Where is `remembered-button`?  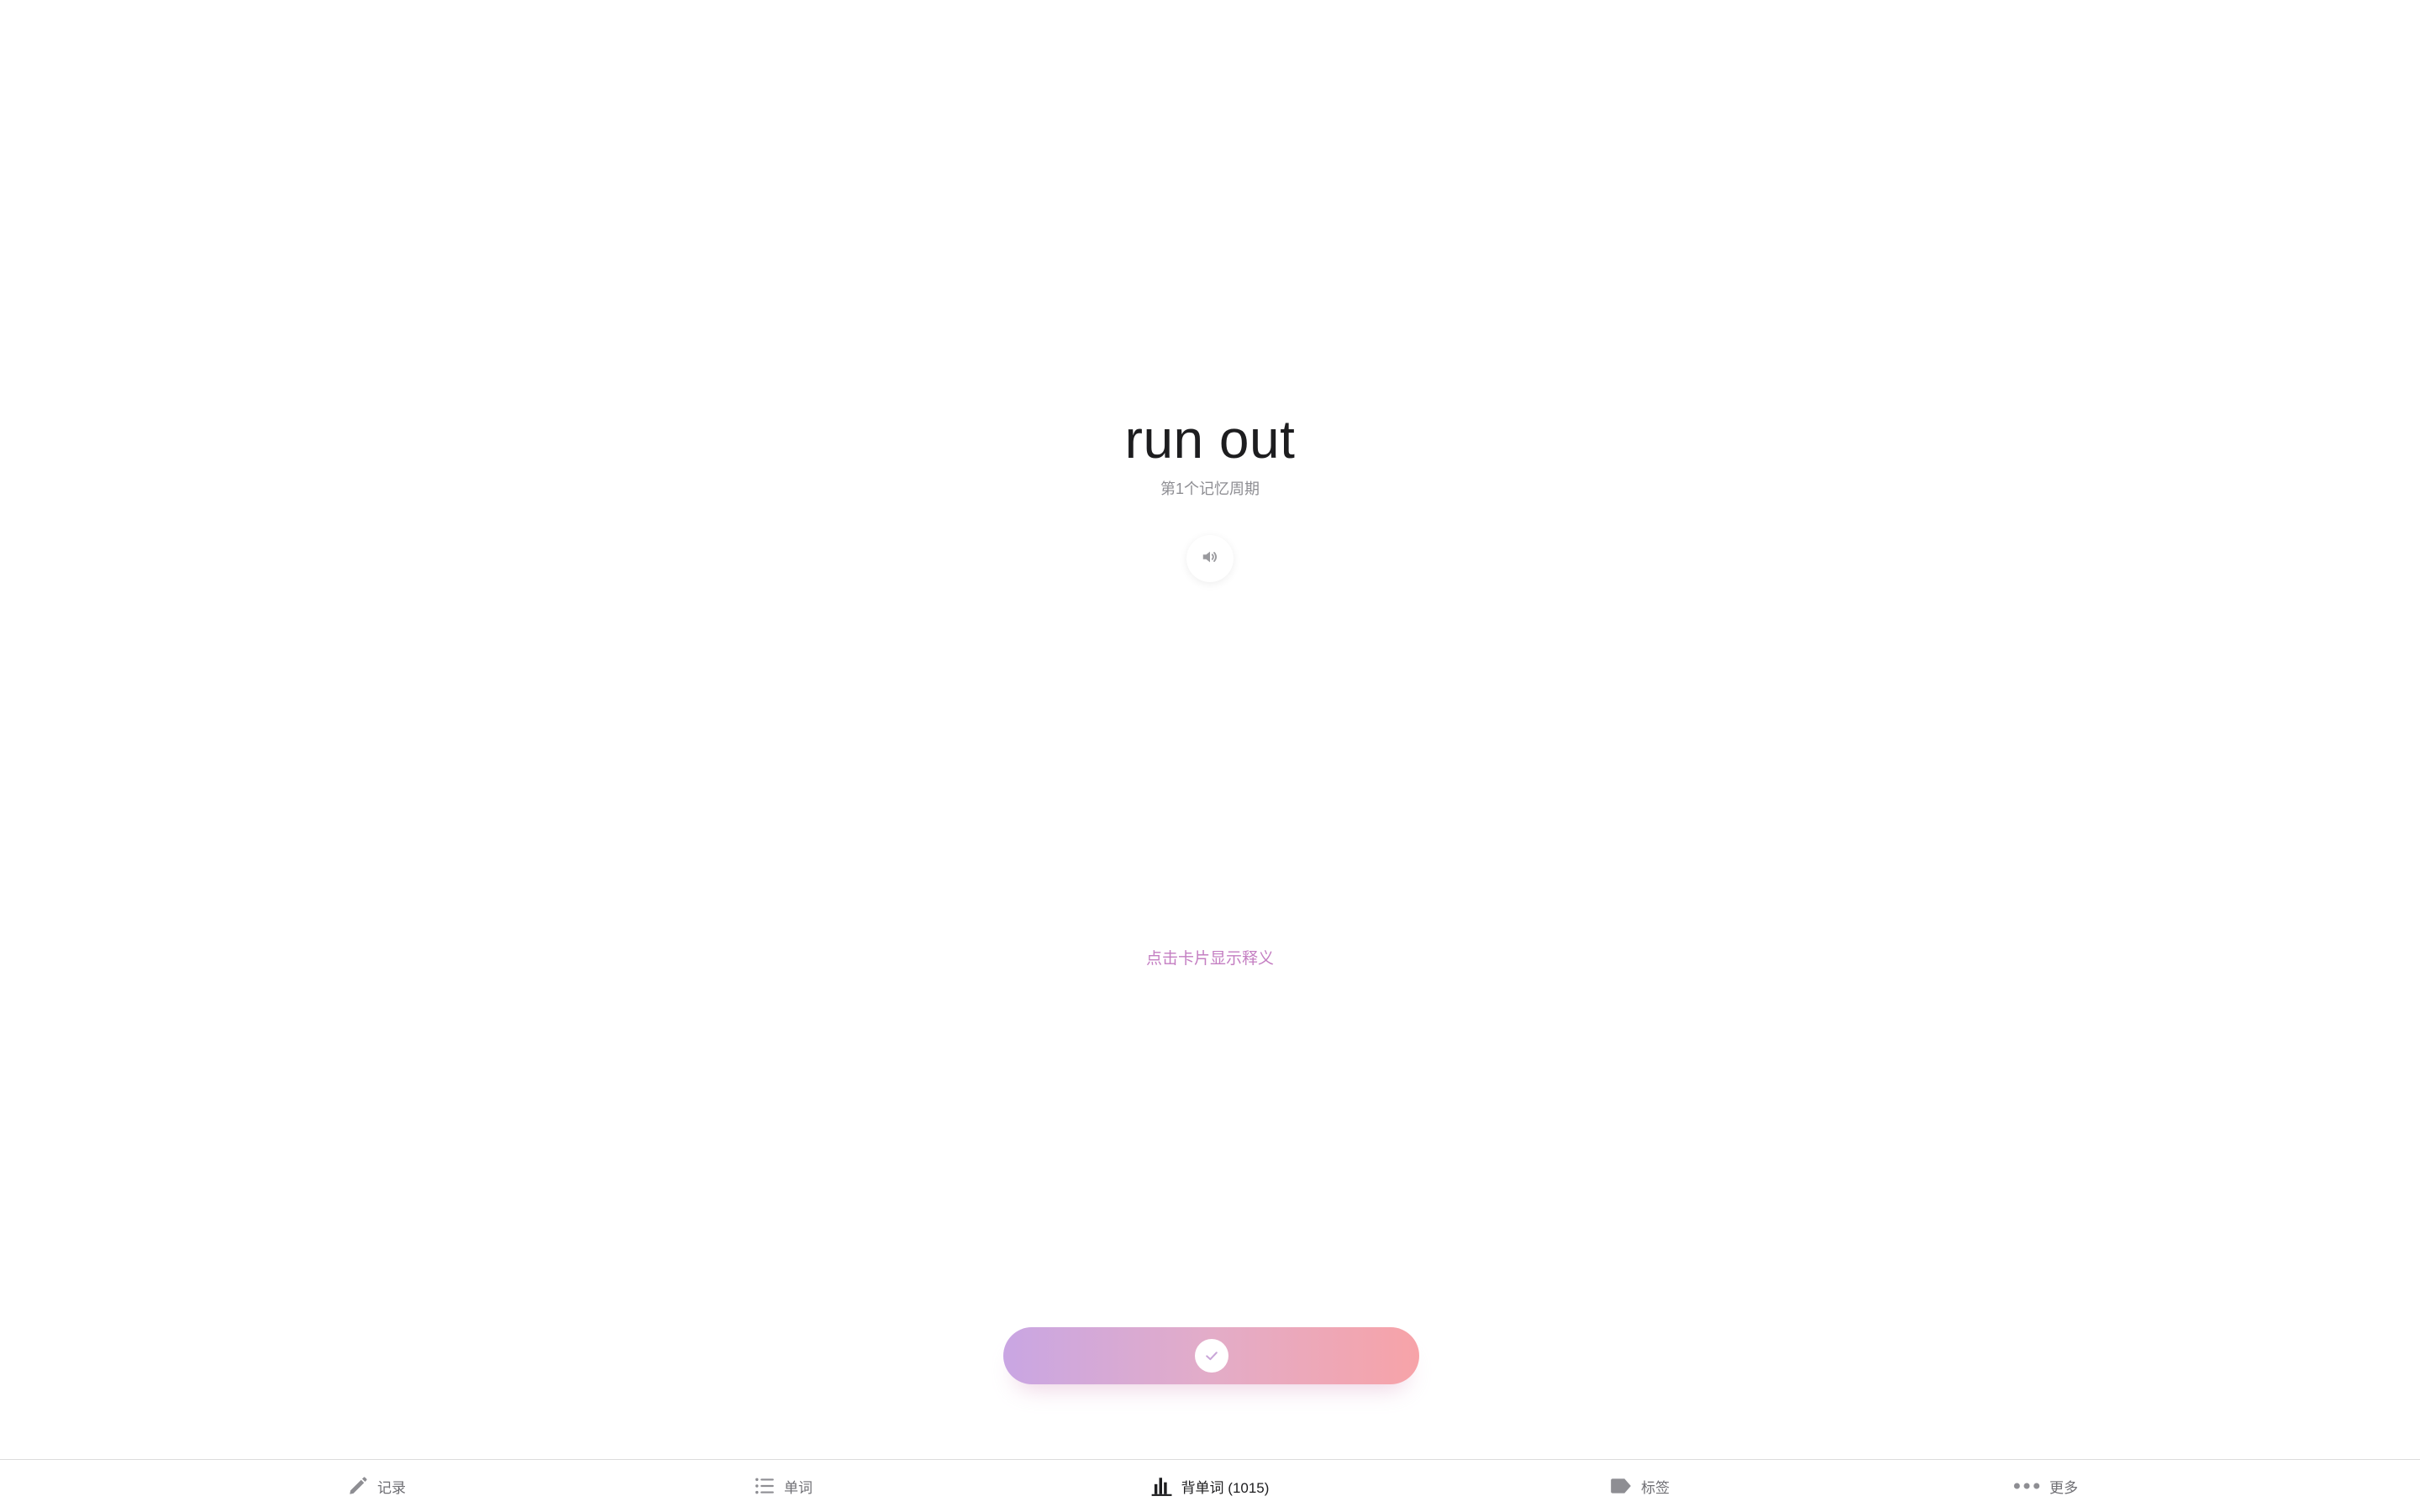 remembered-button is located at coordinates (1211, 1355).